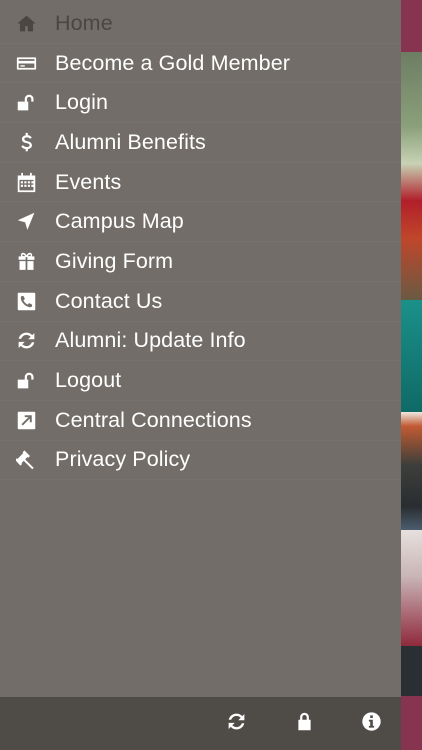 This screenshot has height=750, width=422. Describe the element at coordinates (84, 22) in the screenshot. I see `menu-item-label: Home` at that location.